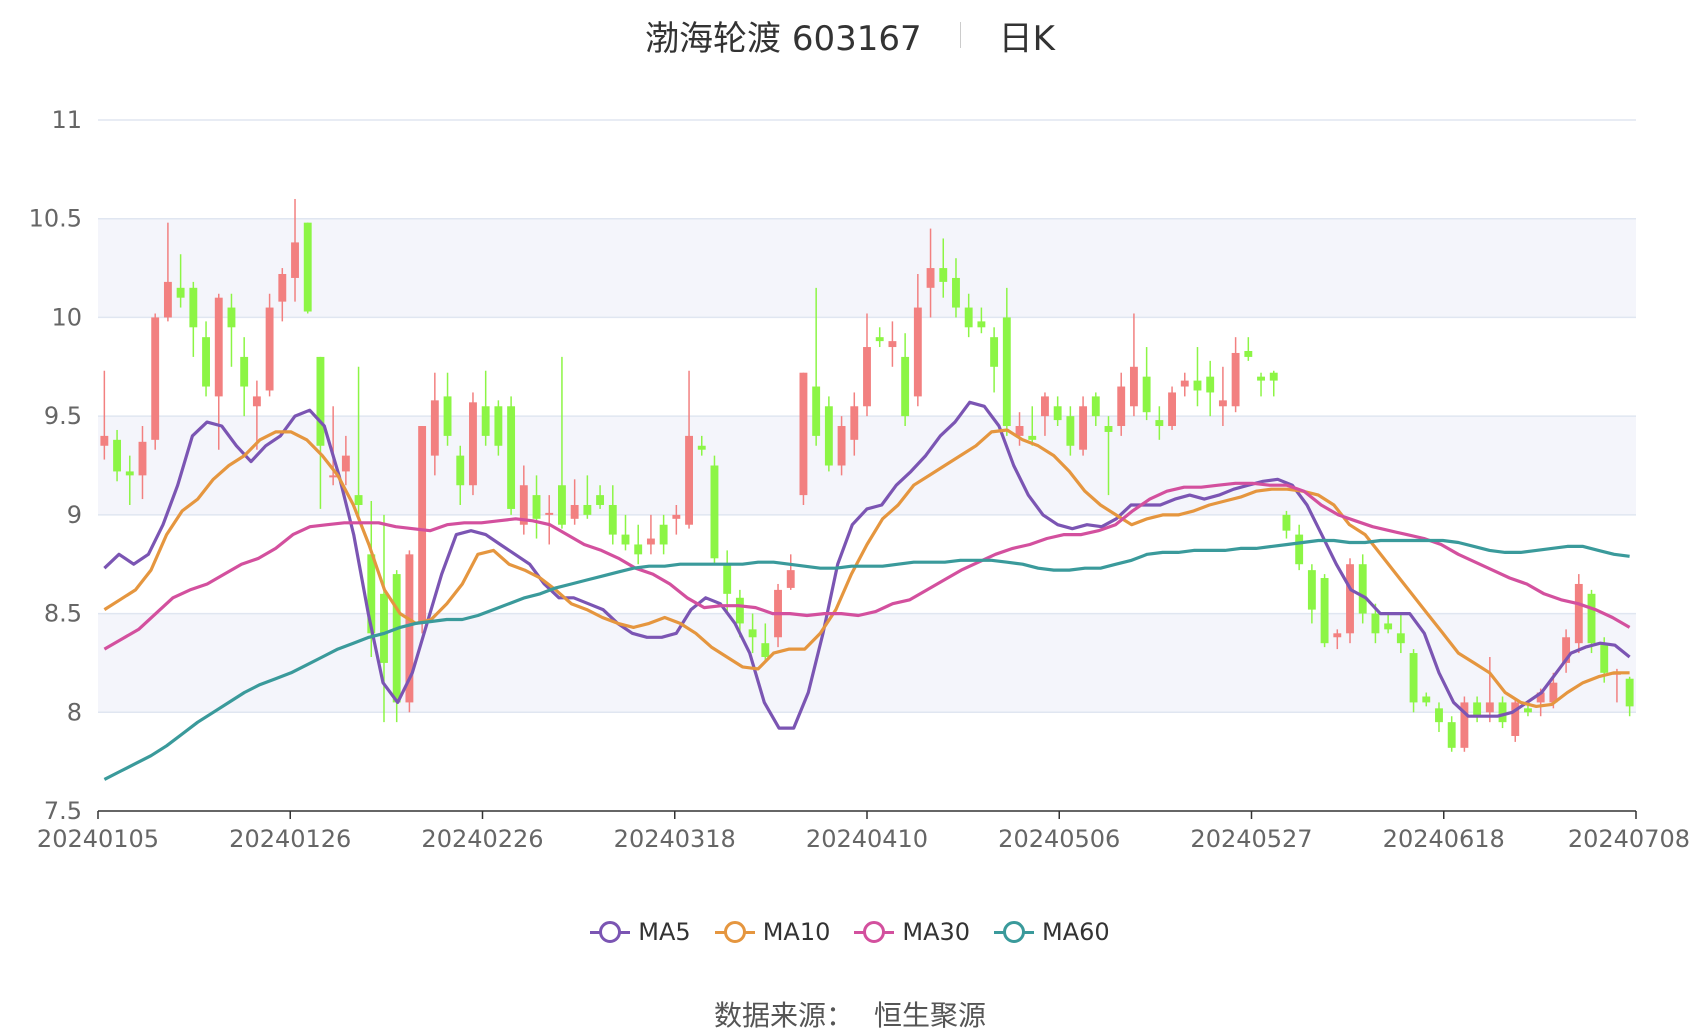 The height and width of the screenshot is (1034, 1700). What do you see at coordinates (55, 465) in the screenshot?
I see `y-axis: 7.5 8 8.5 9 9.5 10 10.5 11` at bounding box center [55, 465].